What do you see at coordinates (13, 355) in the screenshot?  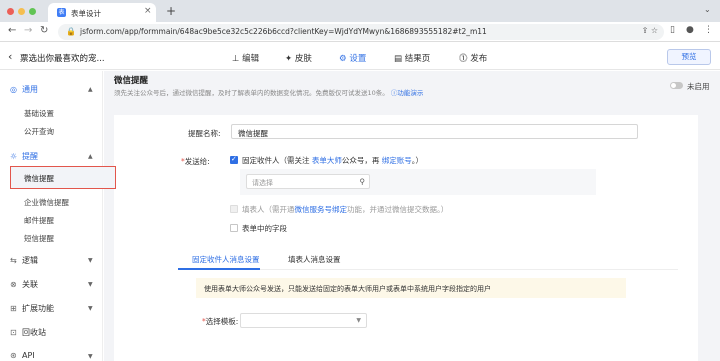 I see `api-icon: ⊛` at bounding box center [13, 355].